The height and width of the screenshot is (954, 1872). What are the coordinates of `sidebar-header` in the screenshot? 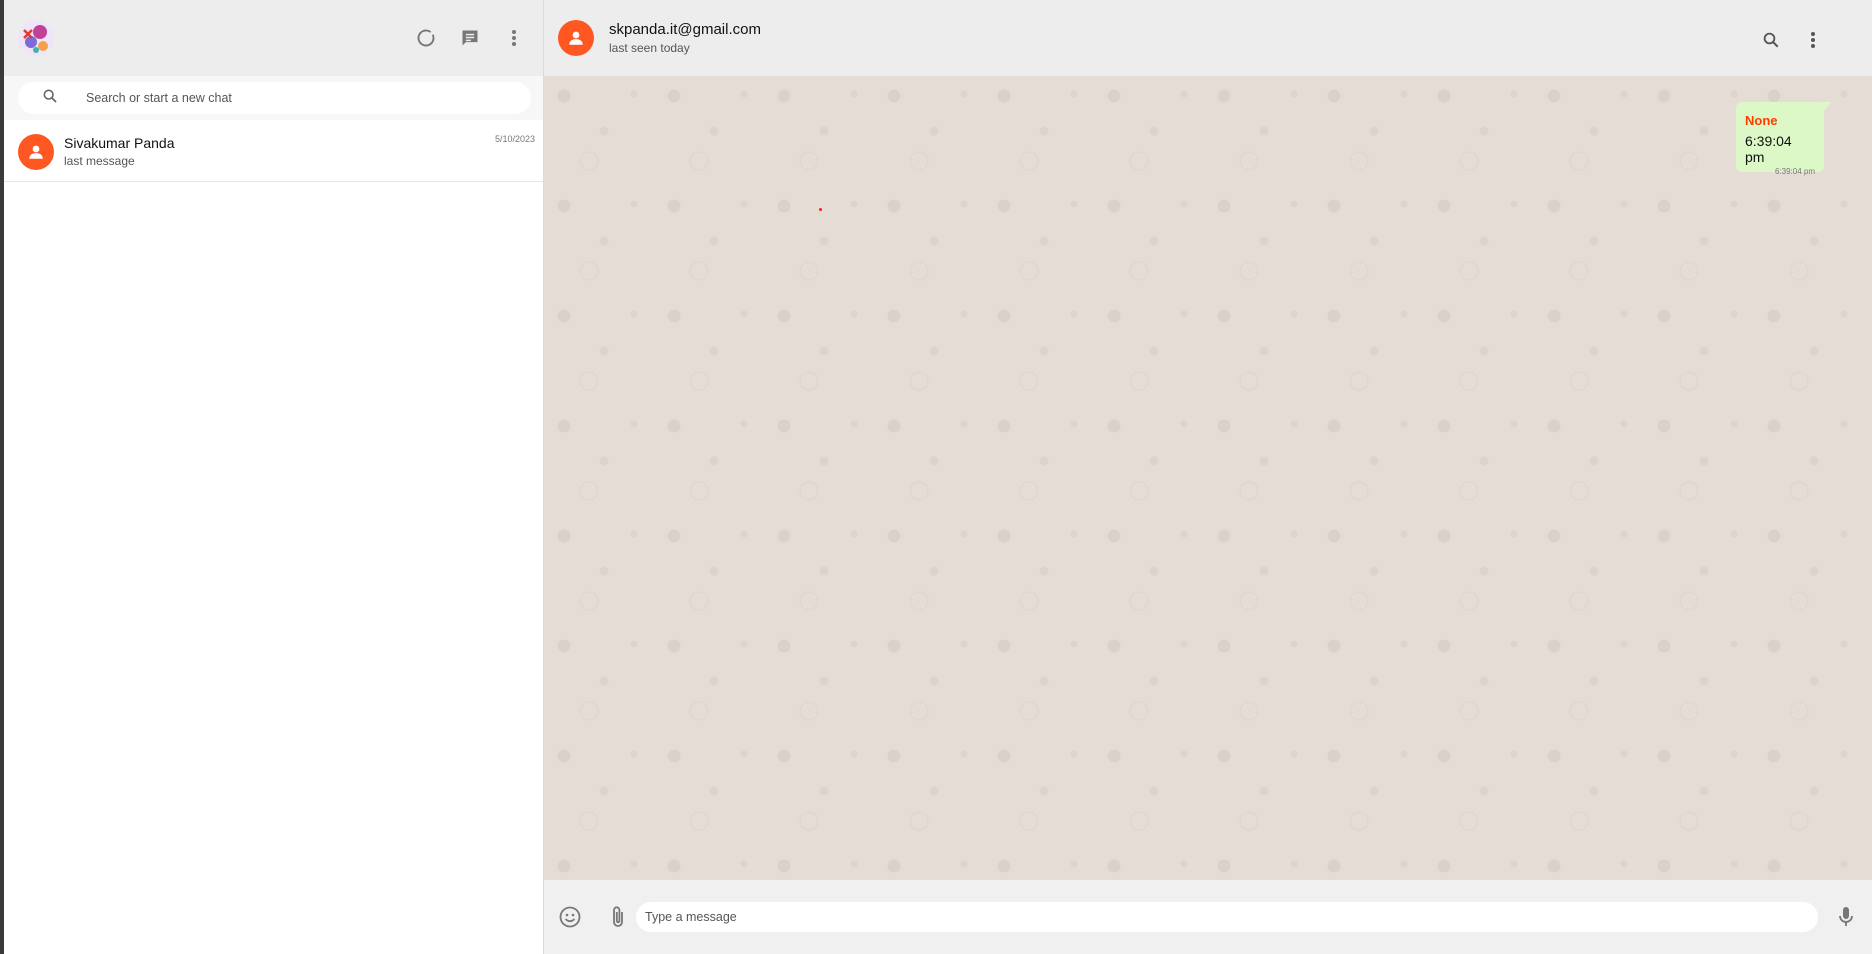 It's located at (273, 38).